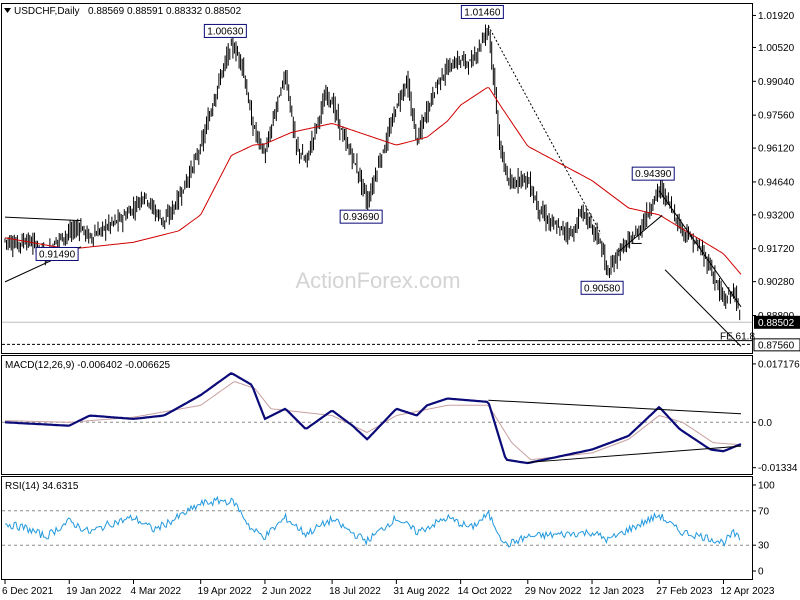 The height and width of the screenshot is (600, 800). What do you see at coordinates (765, 423) in the screenshot?
I see `macd-y-tick-label: 0.0` at bounding box center [765, 423].